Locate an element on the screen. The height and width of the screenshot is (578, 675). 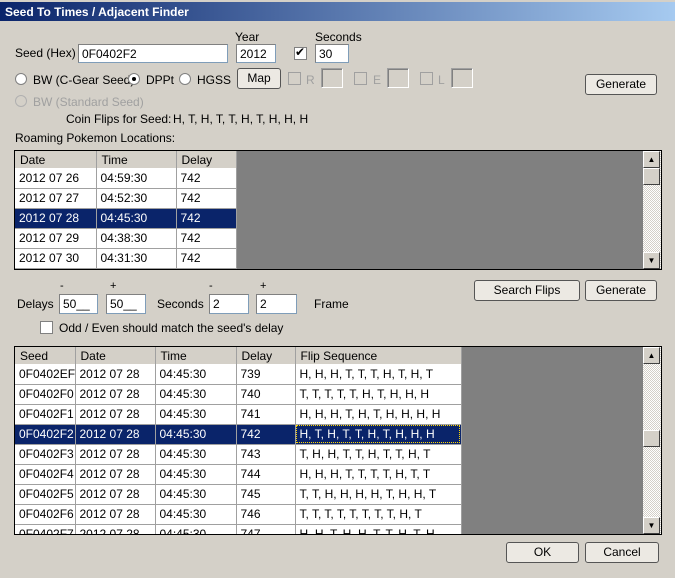
table-cell: H, H, H, T, H, T, H, H, H, H is located at coordinates (378, 414).